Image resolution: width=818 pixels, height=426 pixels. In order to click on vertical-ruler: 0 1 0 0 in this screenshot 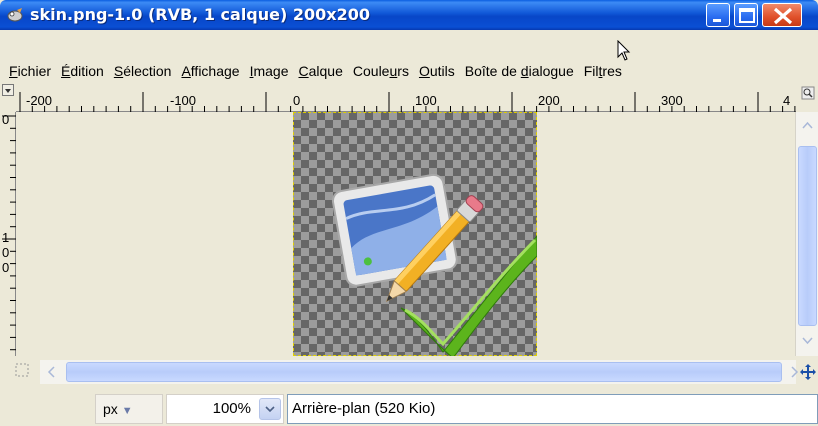, I will do `click(8, 234)`.